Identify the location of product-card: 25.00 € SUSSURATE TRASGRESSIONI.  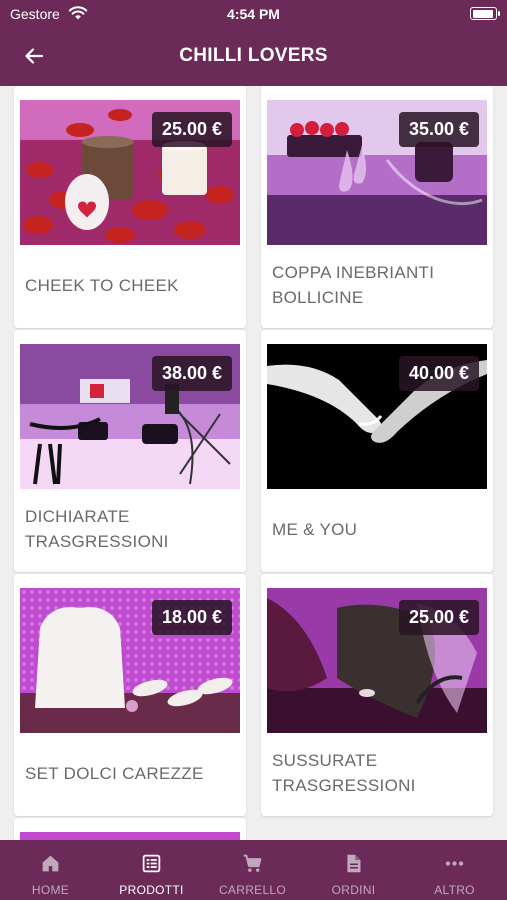
(377, 695).